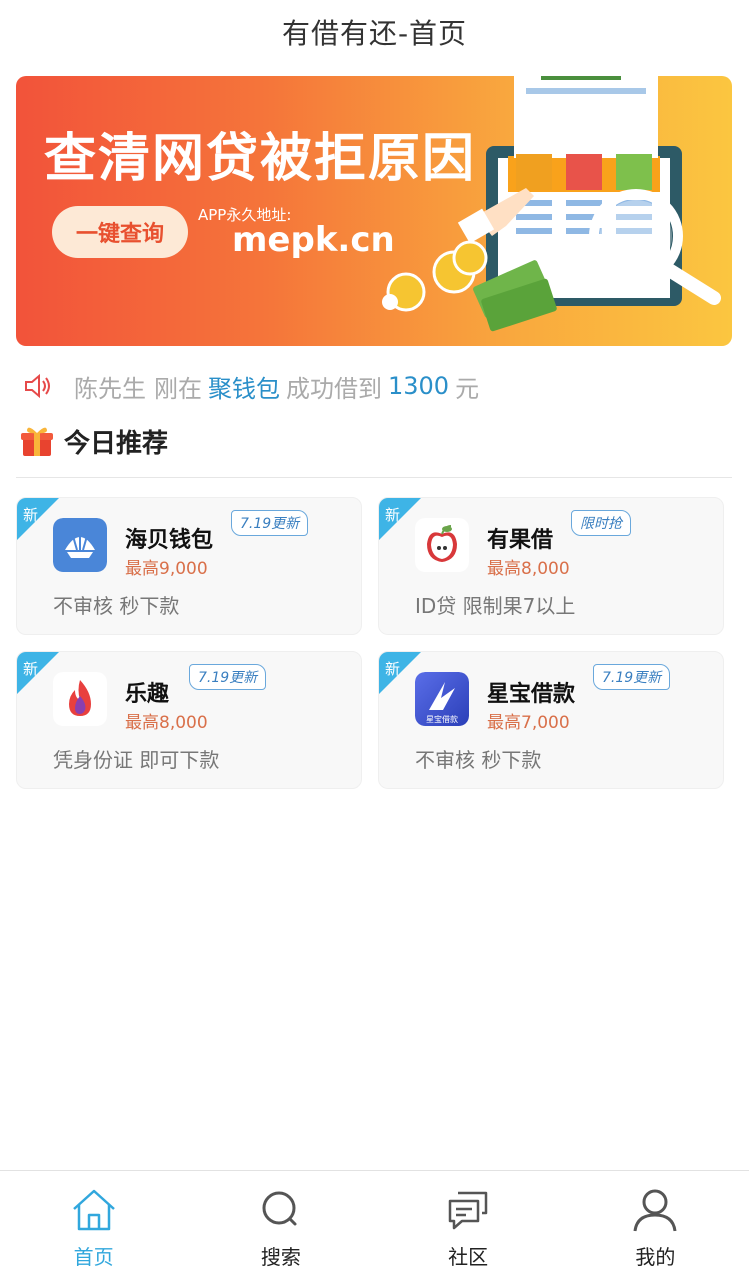 The width and height of the screenshot is (749, 1280). What do you see at coordinates (80, 545) in the screenshot?
I see `shell-icon` at bounding box center [80, 545].